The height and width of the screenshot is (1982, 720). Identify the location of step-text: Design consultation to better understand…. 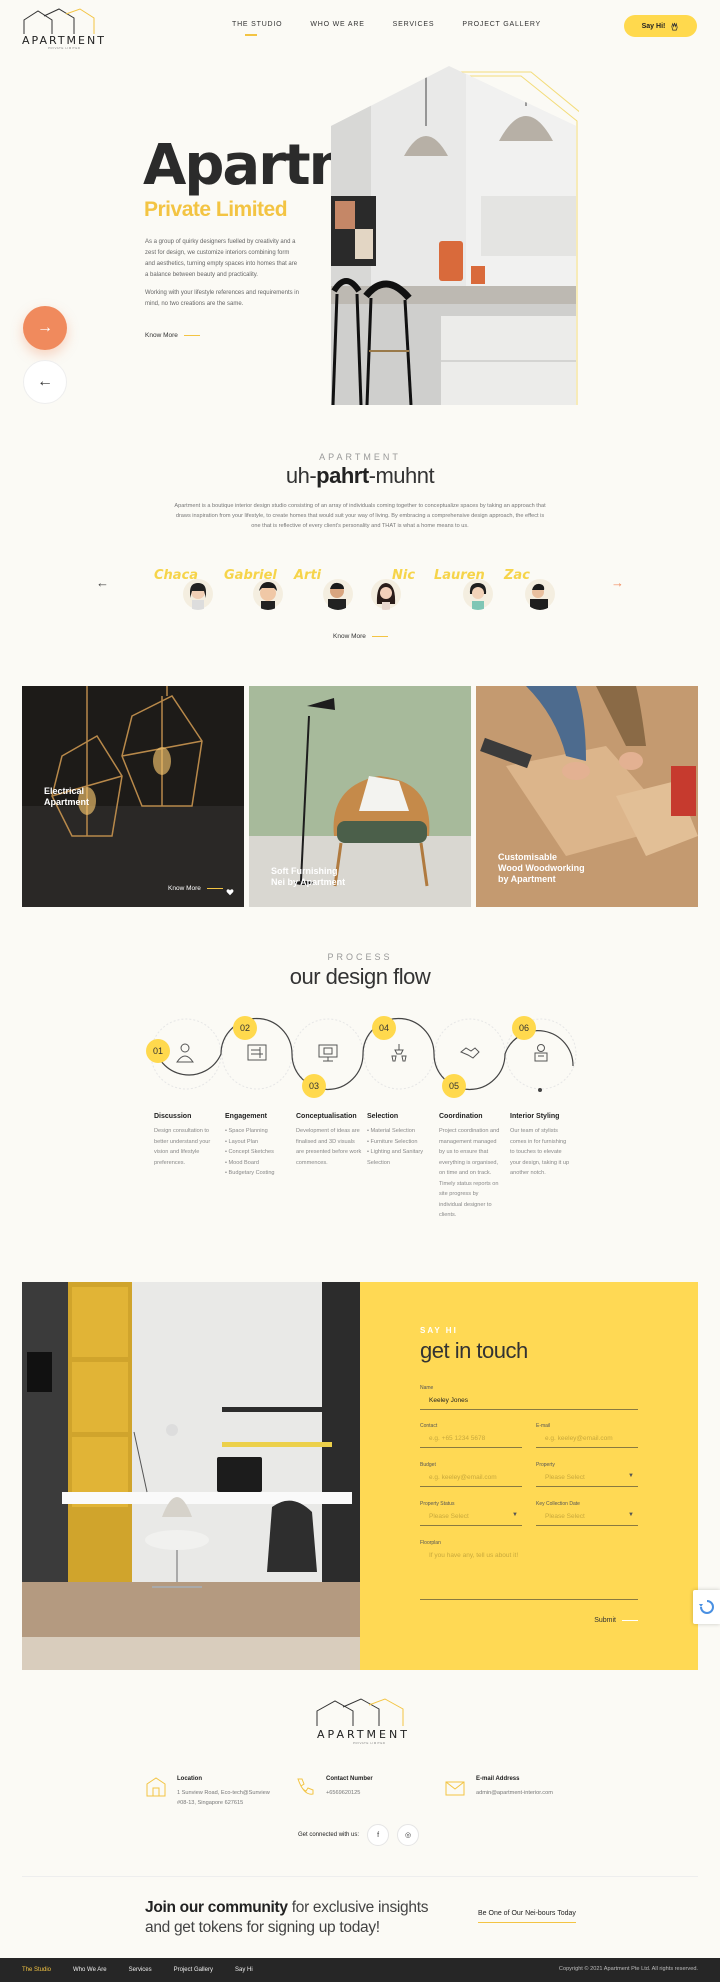
(182, 1147).